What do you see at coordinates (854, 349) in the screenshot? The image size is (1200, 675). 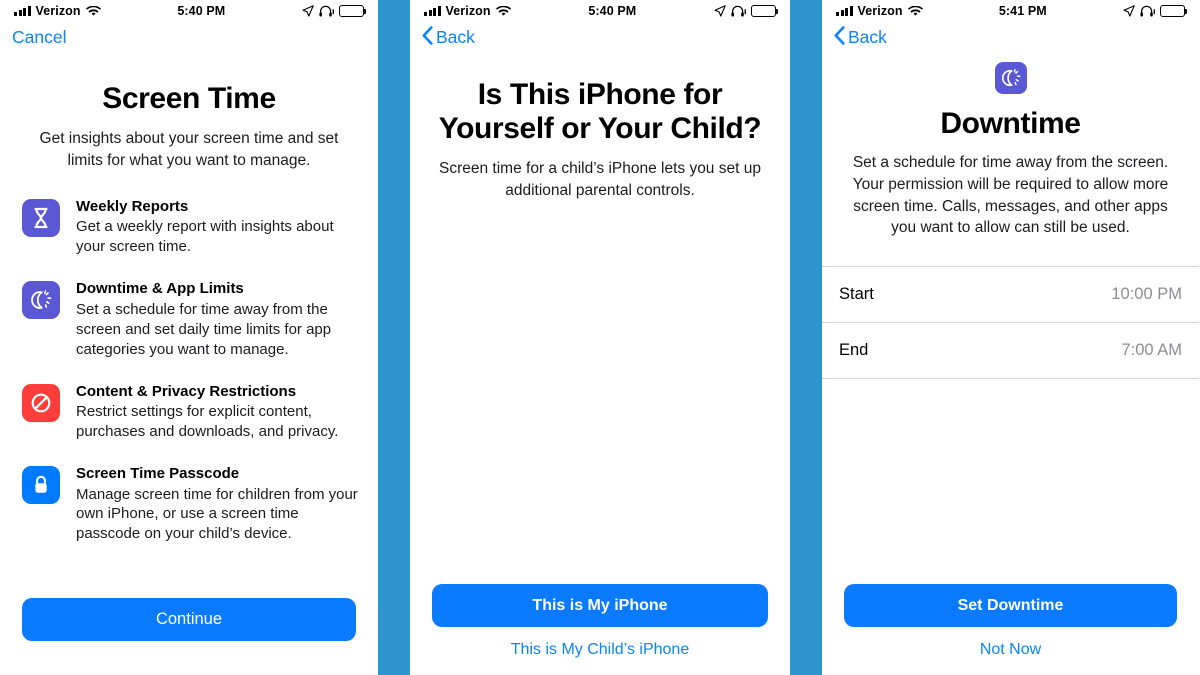 I see `row-label-end: End` at bounding box center [854, 349].